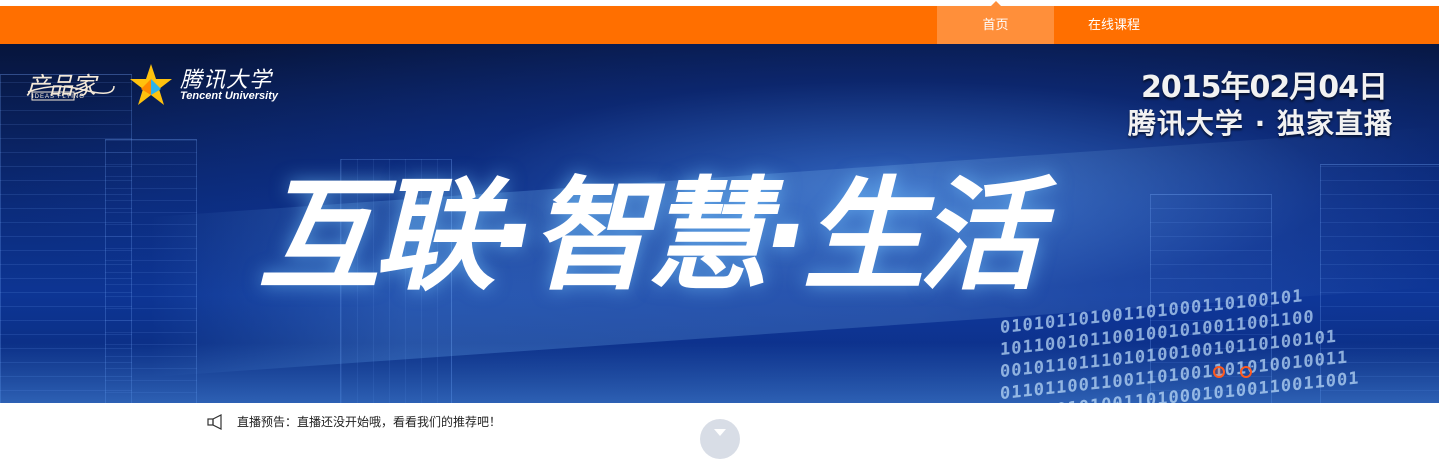 The width and height of the screenshot is (1439, 459). What do you see at coordinates (213, 85) in the screenshot?
I see `tencent-university-logo: 腾讯大学 Tencent University` at bounding box center [213, 85].